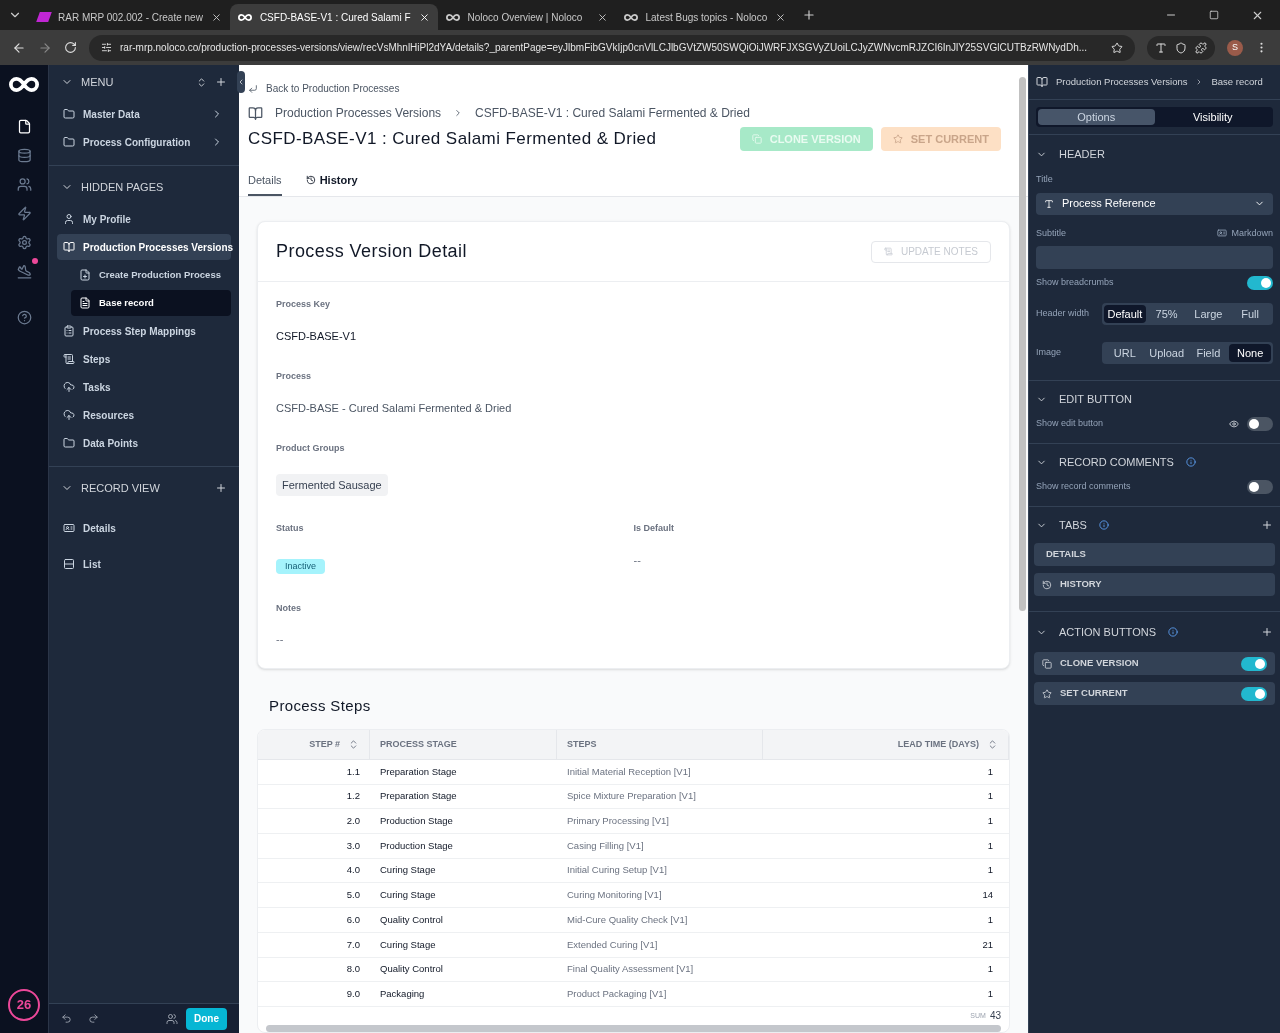 The image size is (1280, 1033). What do you see at coordinates (144, 415) in the screenshot?
I see `sidebar-item: Resources` at bounding box center [144, 415].